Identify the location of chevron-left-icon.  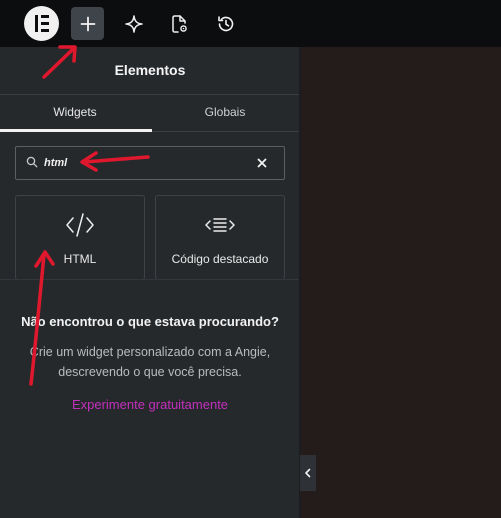
(308, 473).